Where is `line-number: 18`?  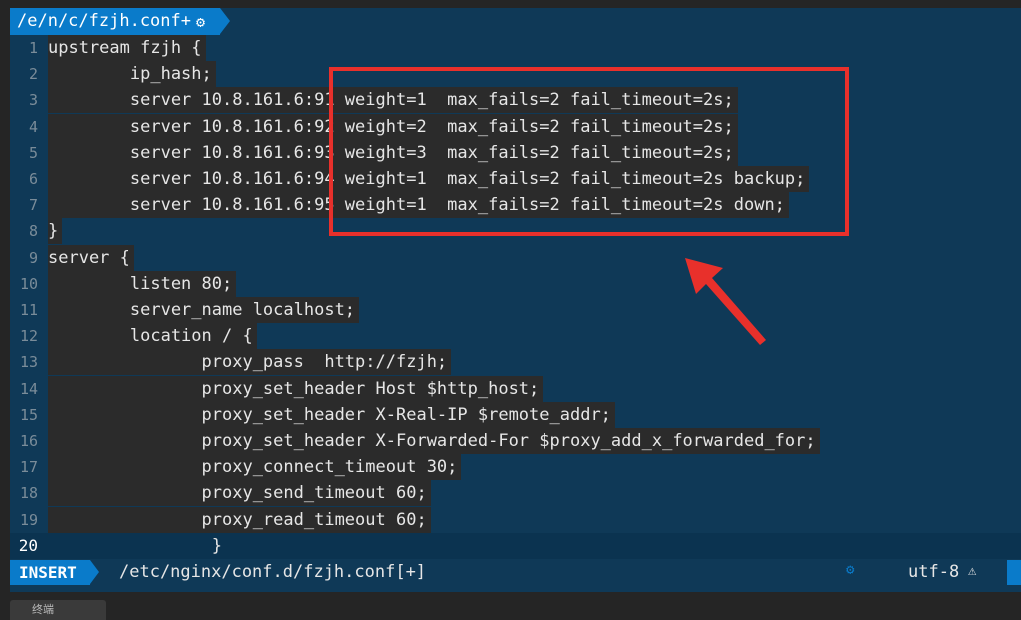
line-number: 18 is located at coordinates (28, 493).